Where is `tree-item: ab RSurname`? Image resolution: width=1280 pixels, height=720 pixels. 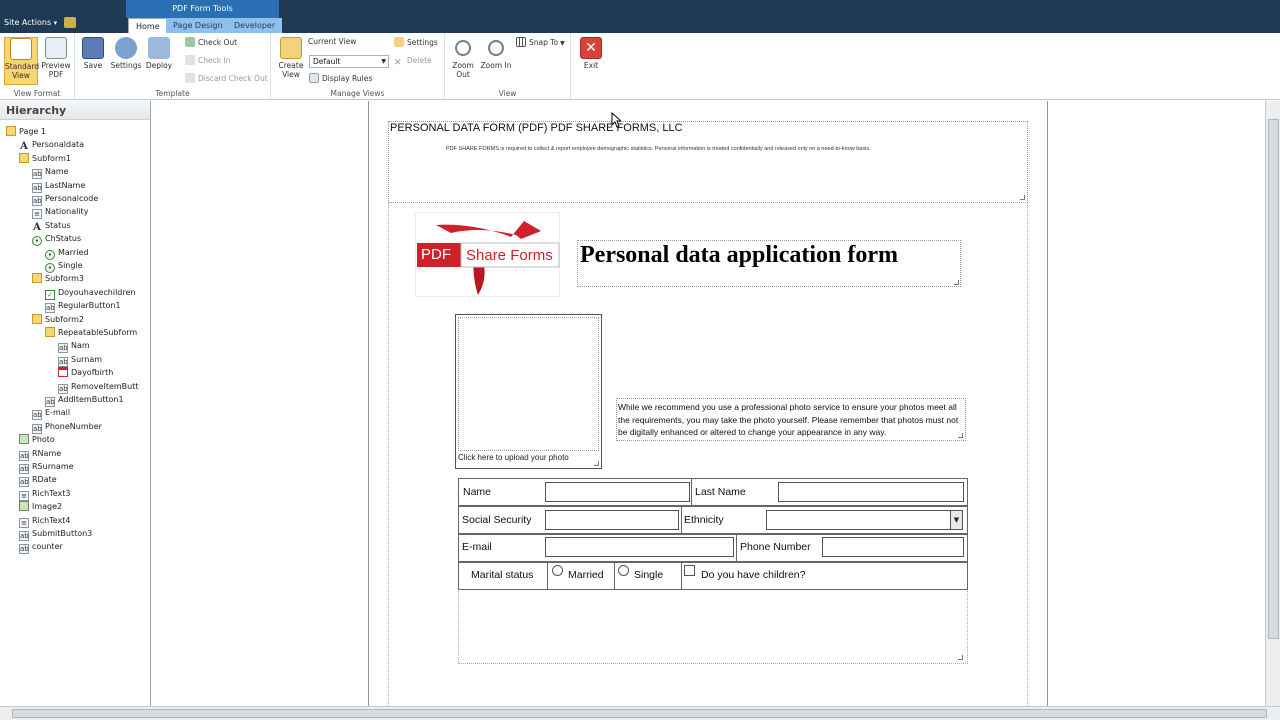
tree-item: ab RSurname is located at coordinates (46, 467).